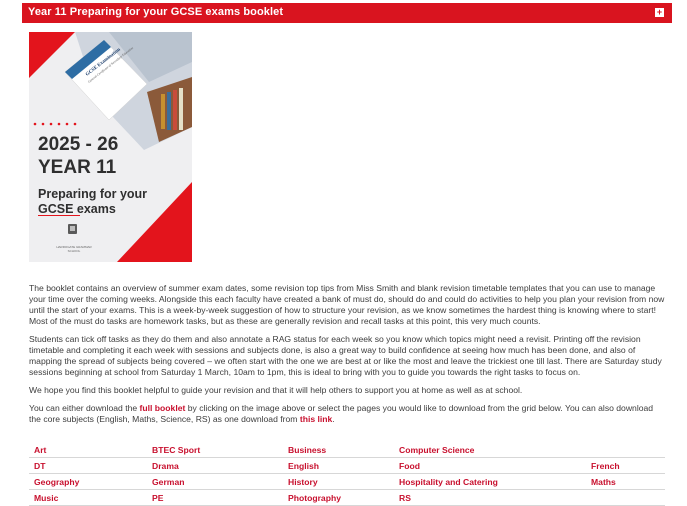 Image resolution: width=687 pixels, height=506 pixels. Describe the element at coordinates (215, 481) in the screenshot. I see `subject-cell: German` at that location.